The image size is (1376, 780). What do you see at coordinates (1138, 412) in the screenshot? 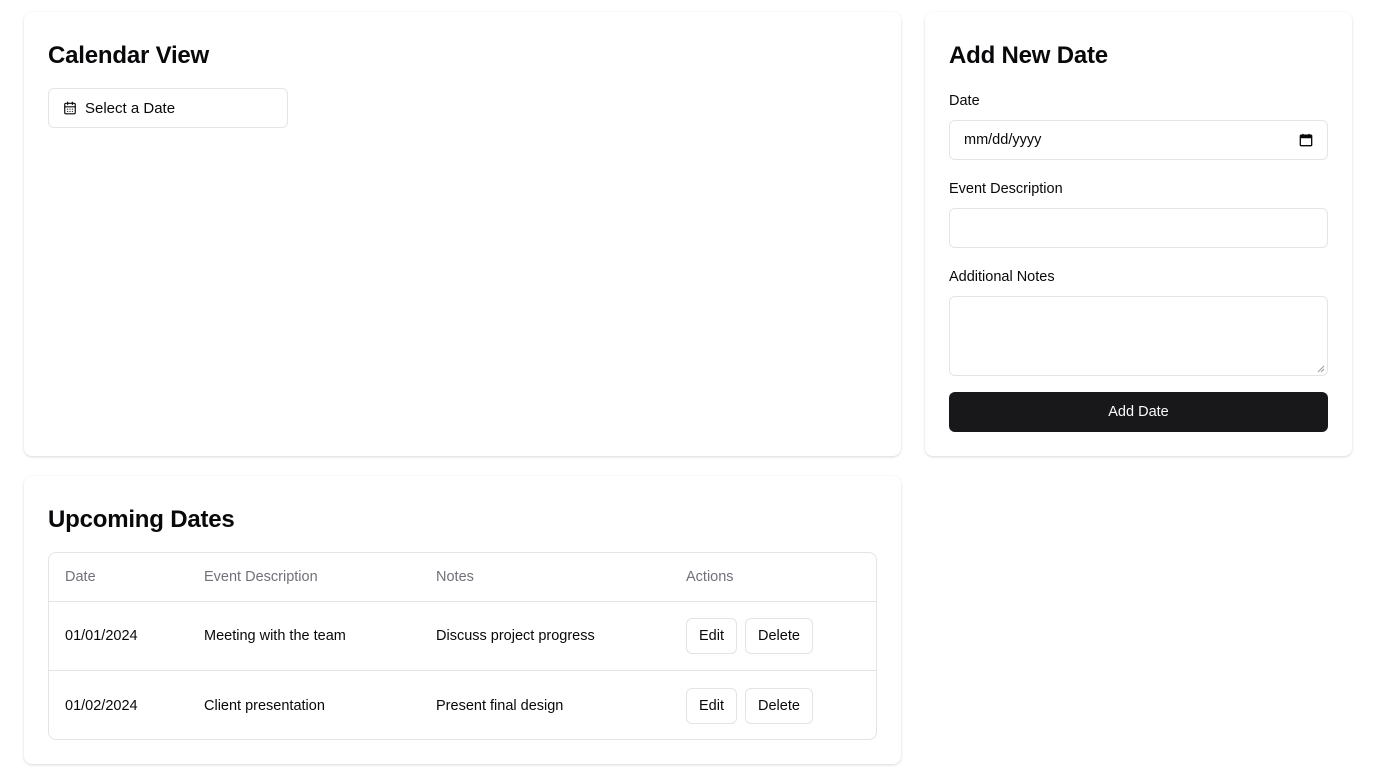
I see `add-date-button: Add Date` at bounding box center [1138, 412].